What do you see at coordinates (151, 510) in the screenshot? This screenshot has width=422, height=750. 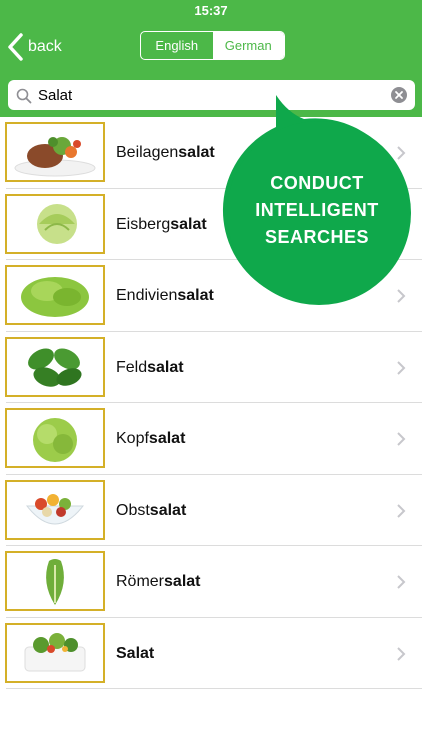 I see `item-label: Obstsalat` at bounding box center [151, 510].